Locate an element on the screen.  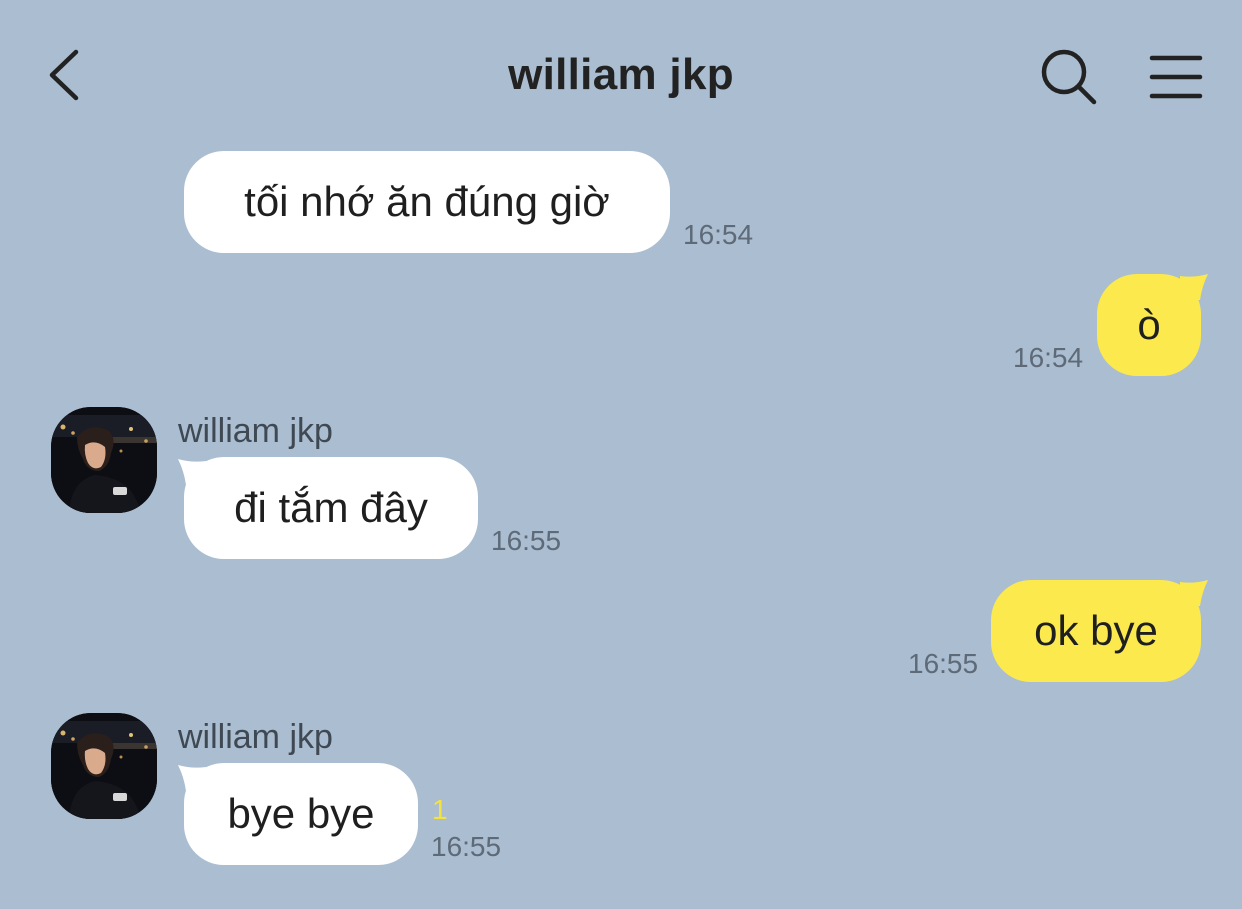
menu-icon is located at coordinates (1176, 77).